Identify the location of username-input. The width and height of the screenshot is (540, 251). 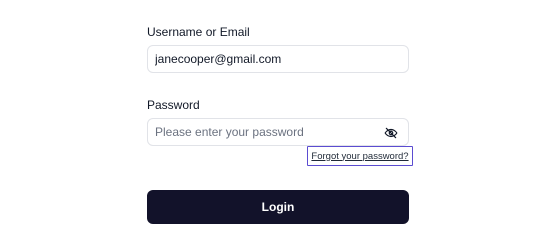
(278, 59).